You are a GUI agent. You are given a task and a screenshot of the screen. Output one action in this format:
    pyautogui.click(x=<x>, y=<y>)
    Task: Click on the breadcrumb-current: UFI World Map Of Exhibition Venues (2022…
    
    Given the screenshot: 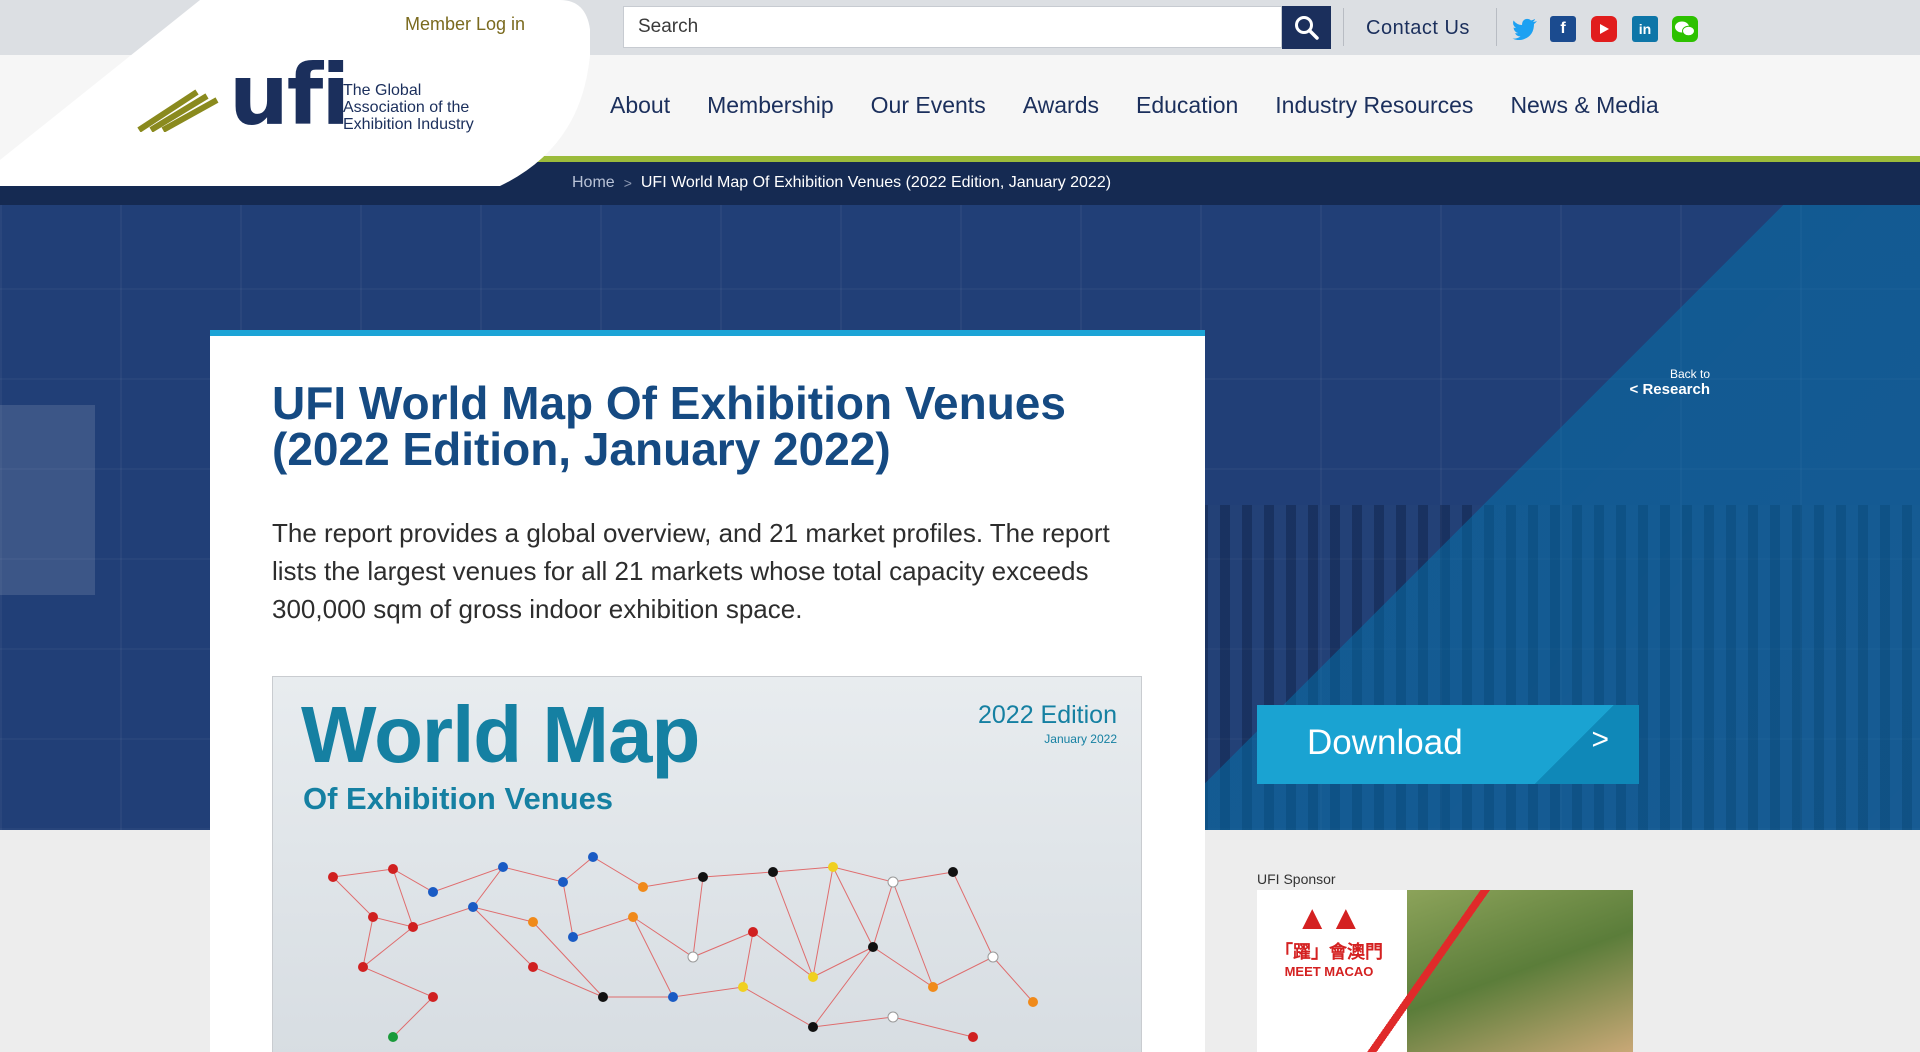 What is the action you would take?
    pyautogui.click(x=876, y=182)
    